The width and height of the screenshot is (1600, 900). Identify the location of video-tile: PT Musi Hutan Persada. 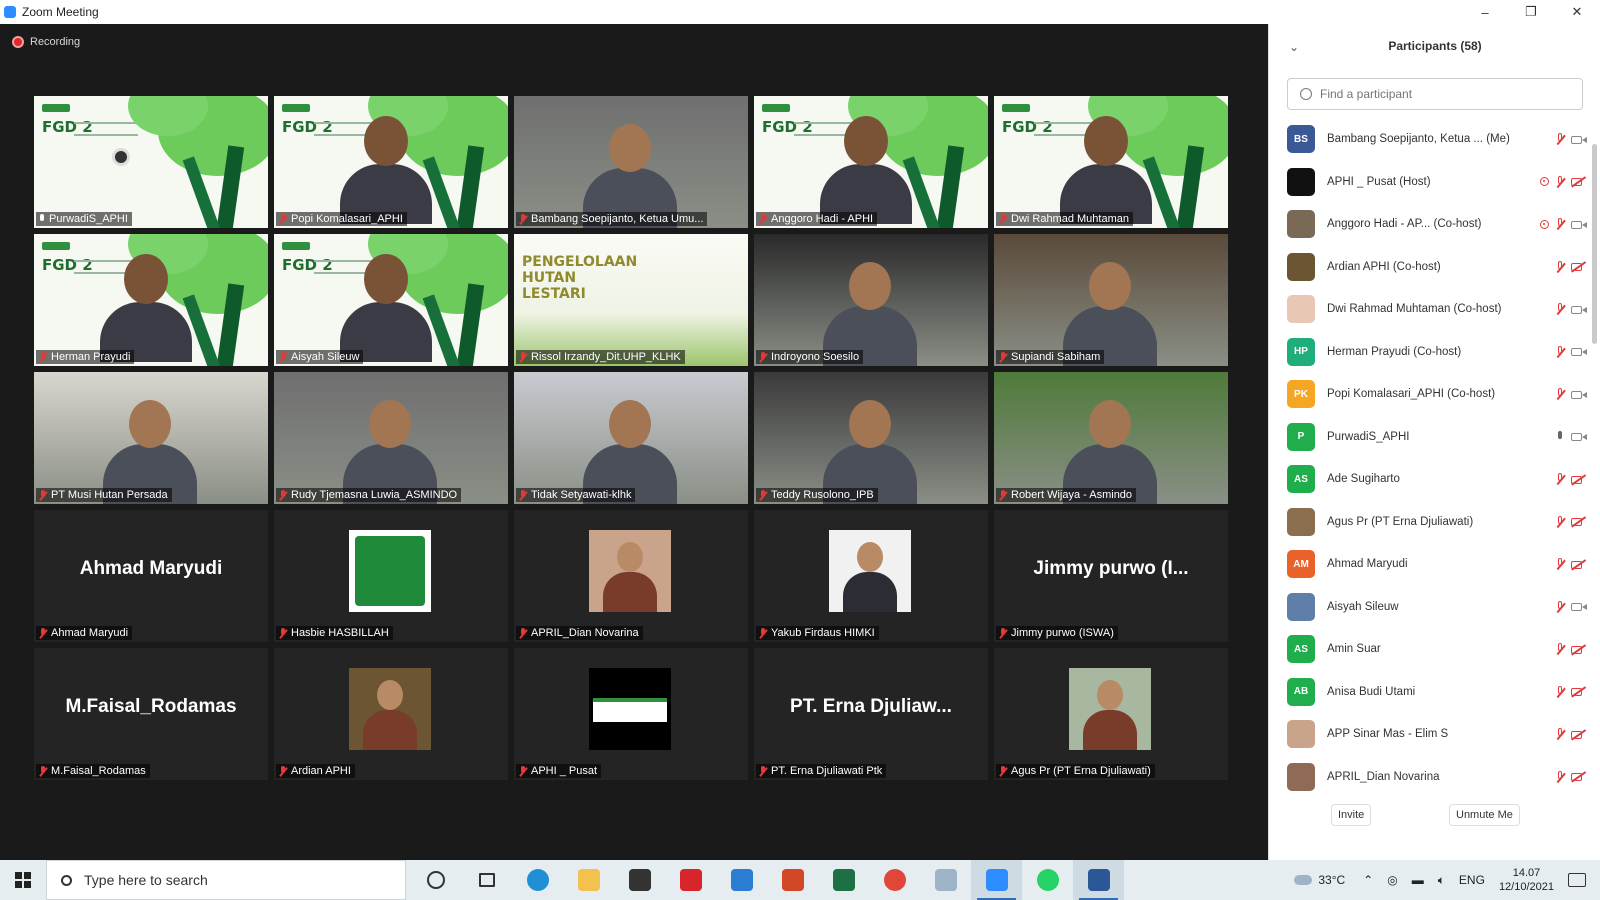
(151, 438).